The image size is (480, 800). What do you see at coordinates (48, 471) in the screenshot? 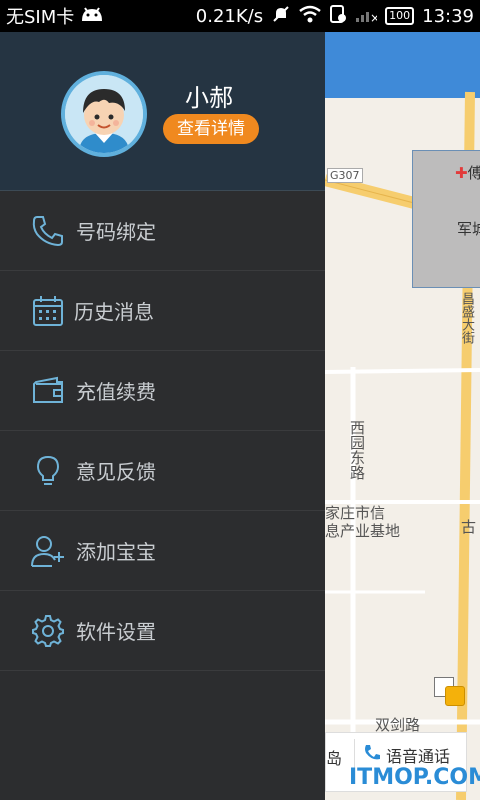
I see `lightbulb-icon` at bounding box center [48, 471].